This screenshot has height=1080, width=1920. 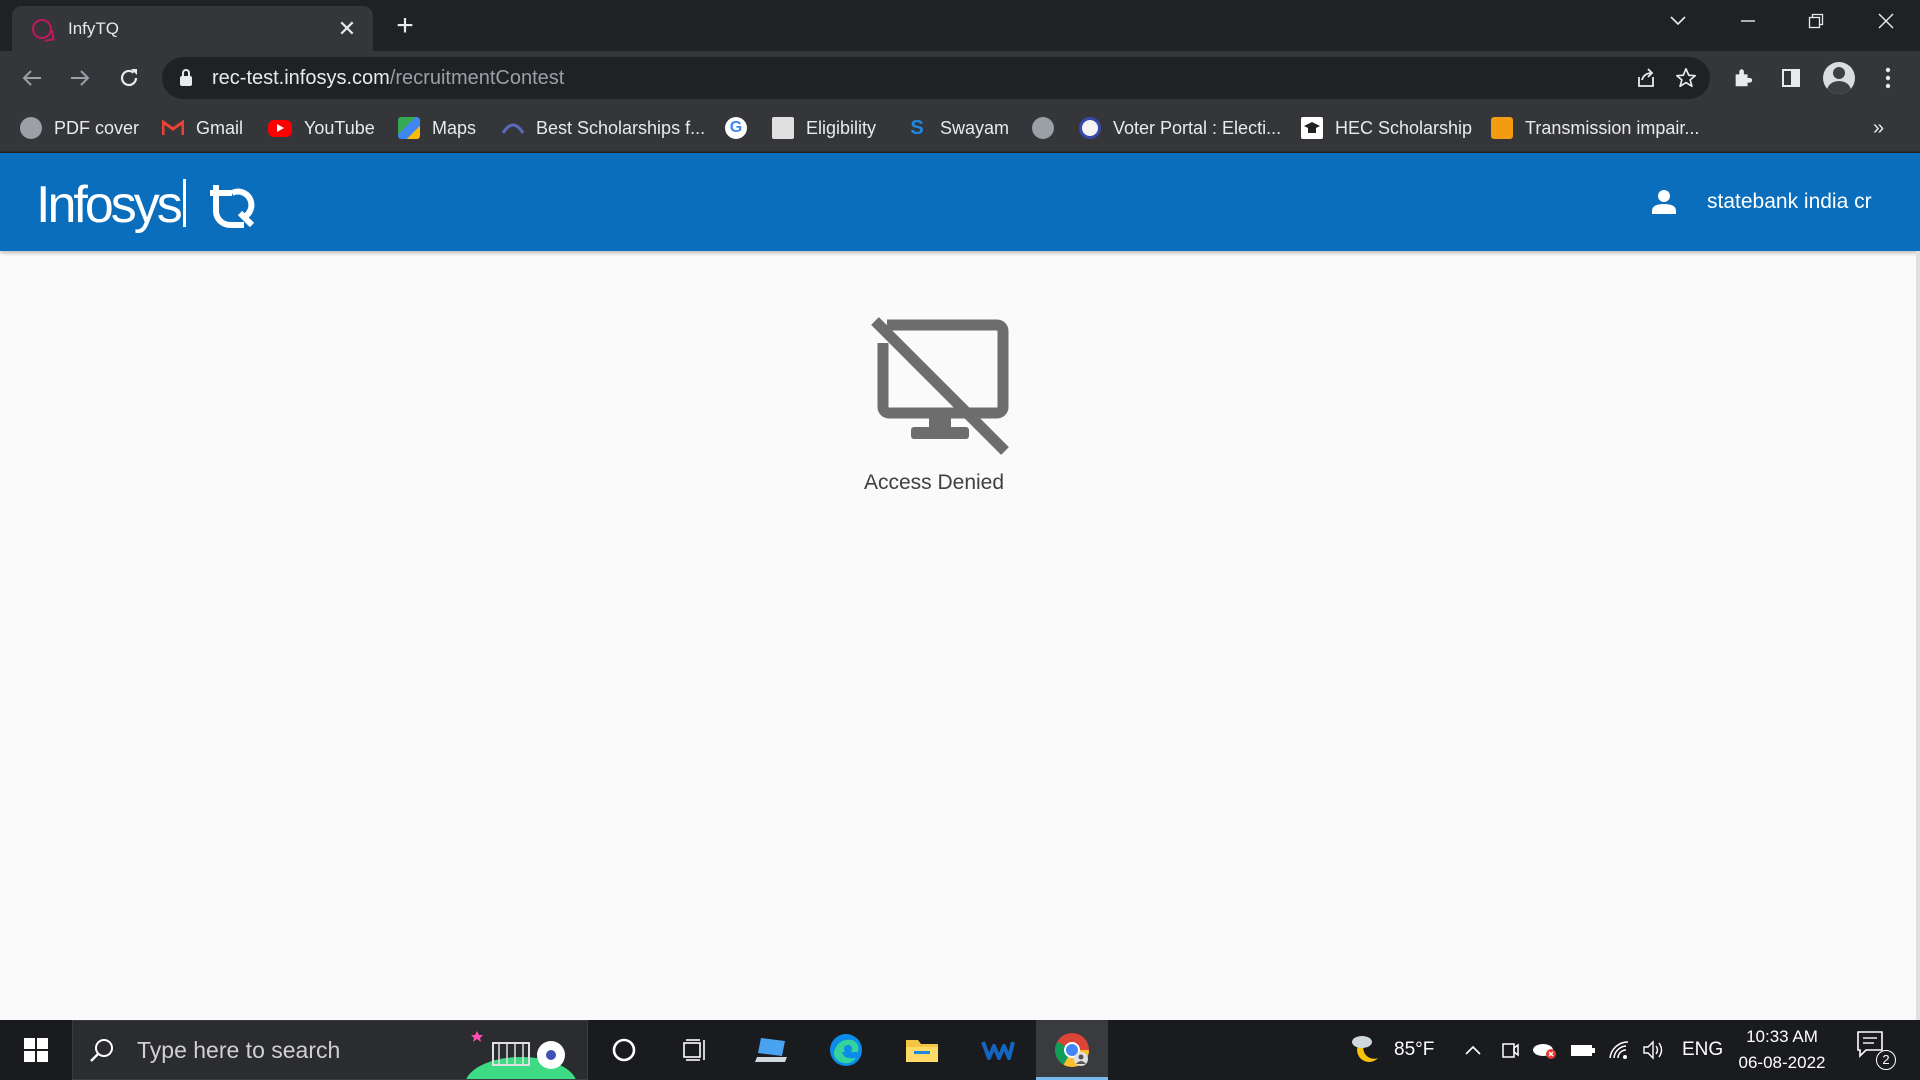 I want to click on restore-icon, so click(x=1816, y=21).